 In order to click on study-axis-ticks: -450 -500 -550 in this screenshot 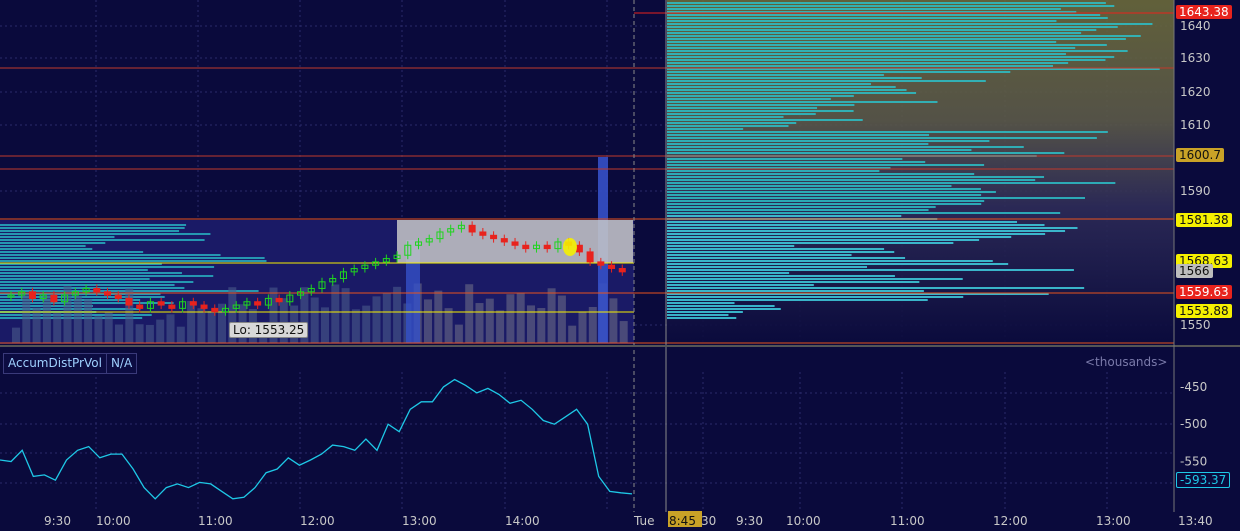, I will do `click(1193, 424)`.